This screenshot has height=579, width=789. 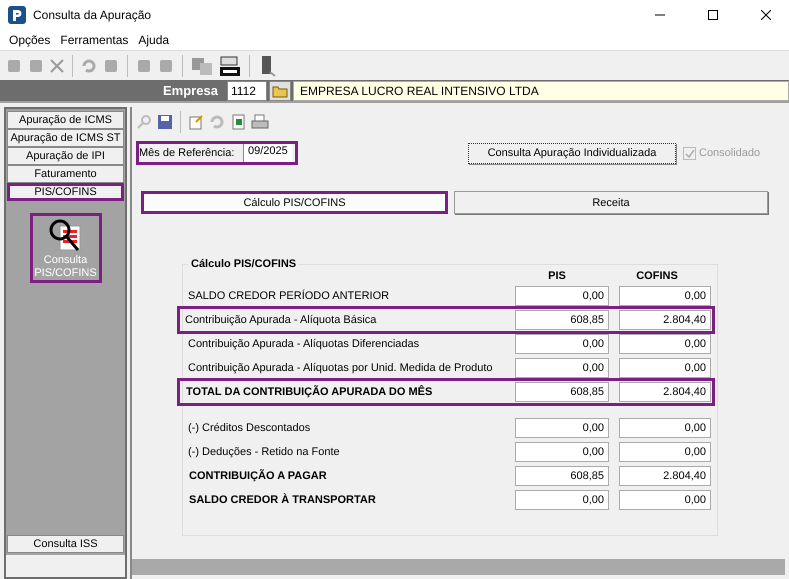 What do you see at coordinates (30, 40) in the screenshot?
I see `menu-item: Opções` at bounding box center [30, 40].